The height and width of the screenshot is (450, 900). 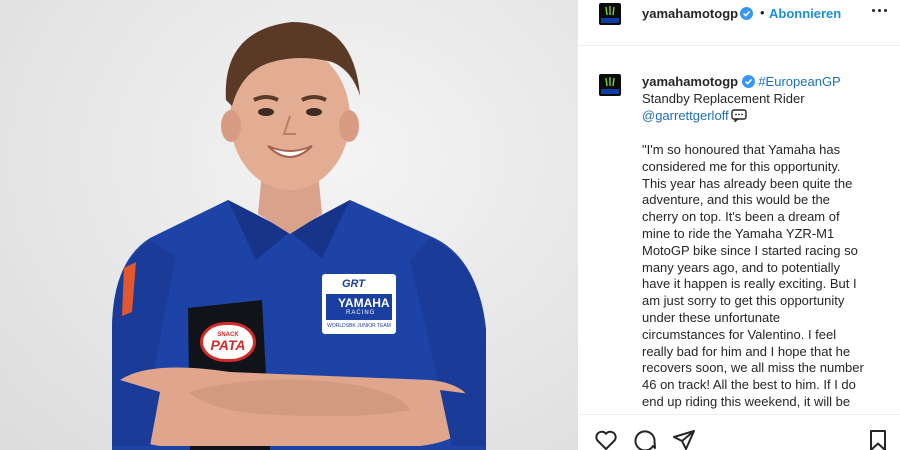 What do you see at coordinates (606, 439) in the screenshot?
I see `heart-icon` at bounding box center [606, 439].